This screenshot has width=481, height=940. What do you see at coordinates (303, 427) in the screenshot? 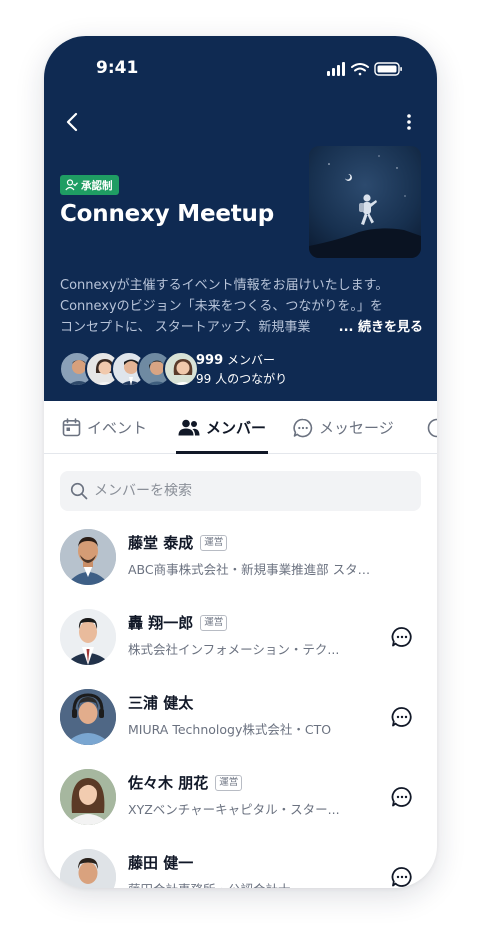
I see `chat-bubble-icon` at bounding box center [303, 427].